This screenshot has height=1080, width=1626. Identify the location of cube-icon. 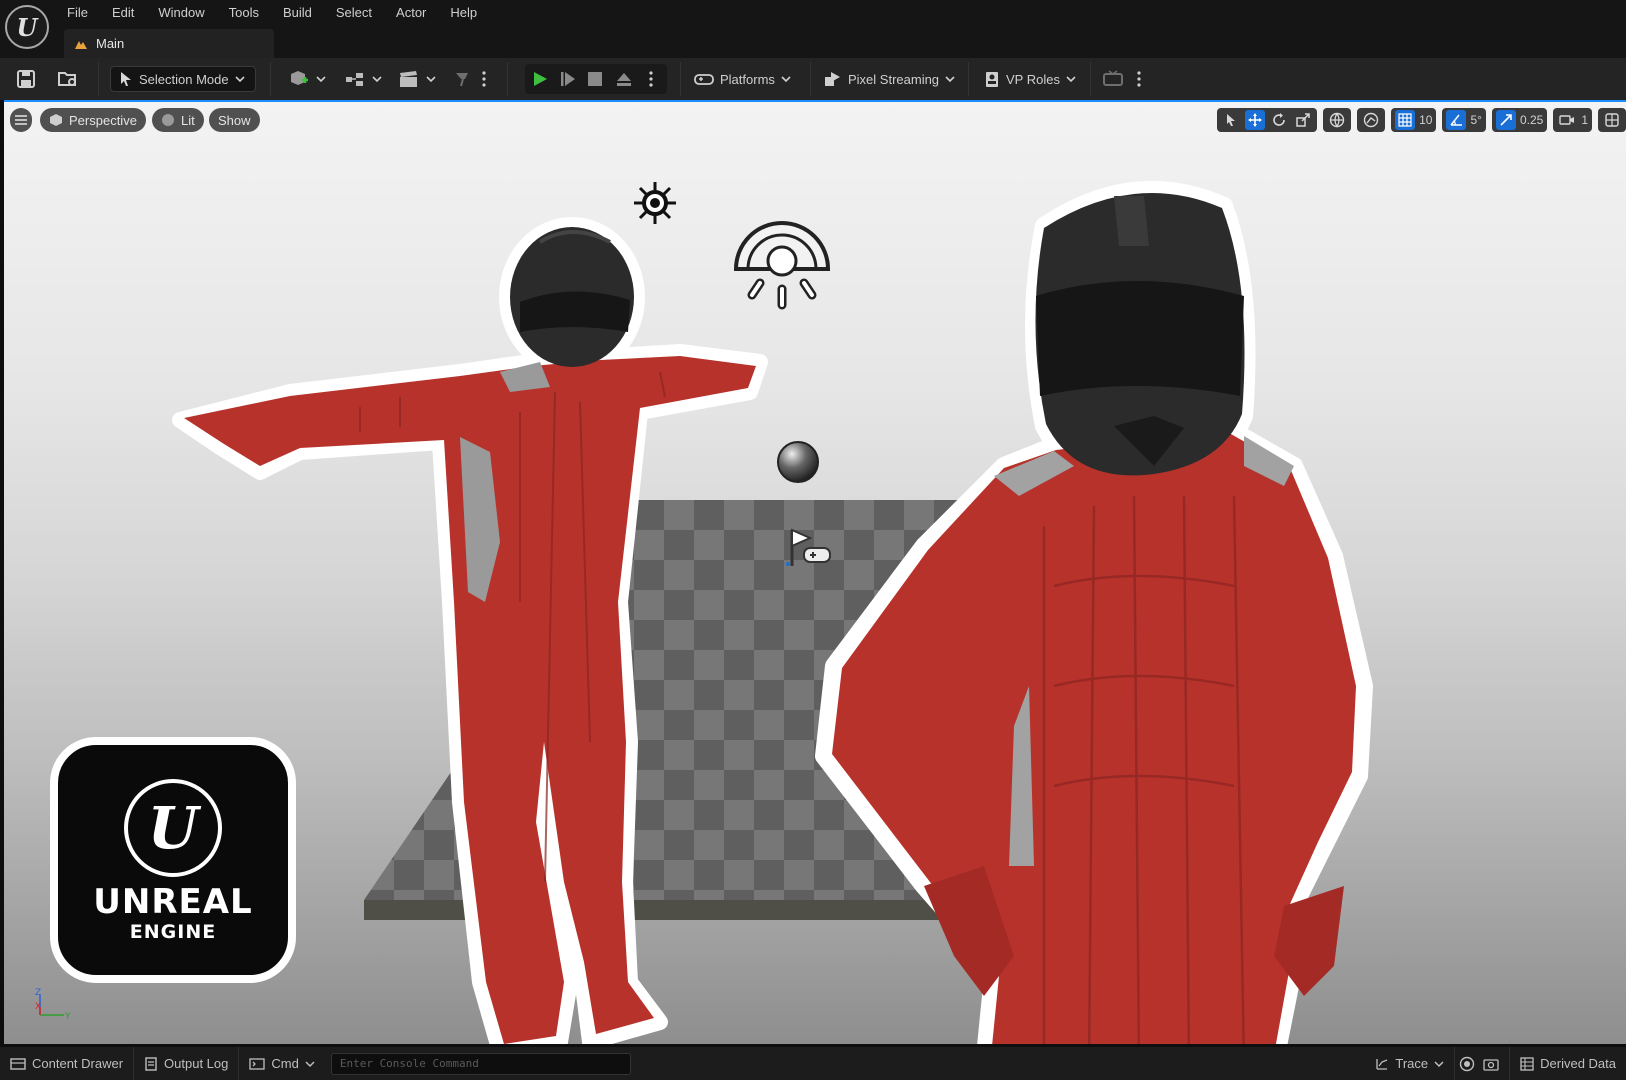
(56, 120).